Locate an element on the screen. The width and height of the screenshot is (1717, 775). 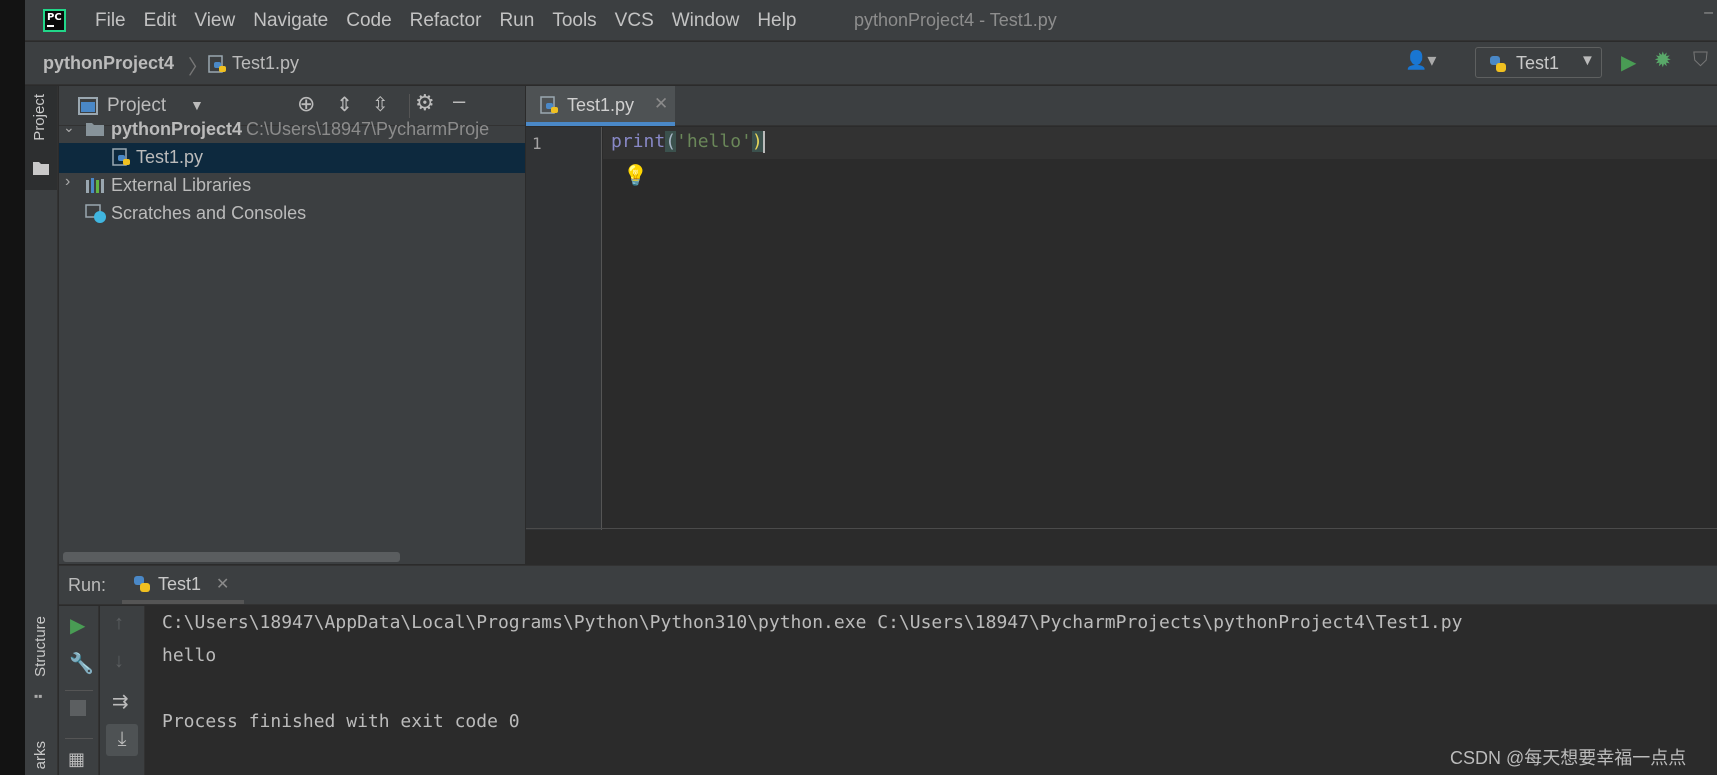
menu-window: Window is located at coordinates (706, 21).